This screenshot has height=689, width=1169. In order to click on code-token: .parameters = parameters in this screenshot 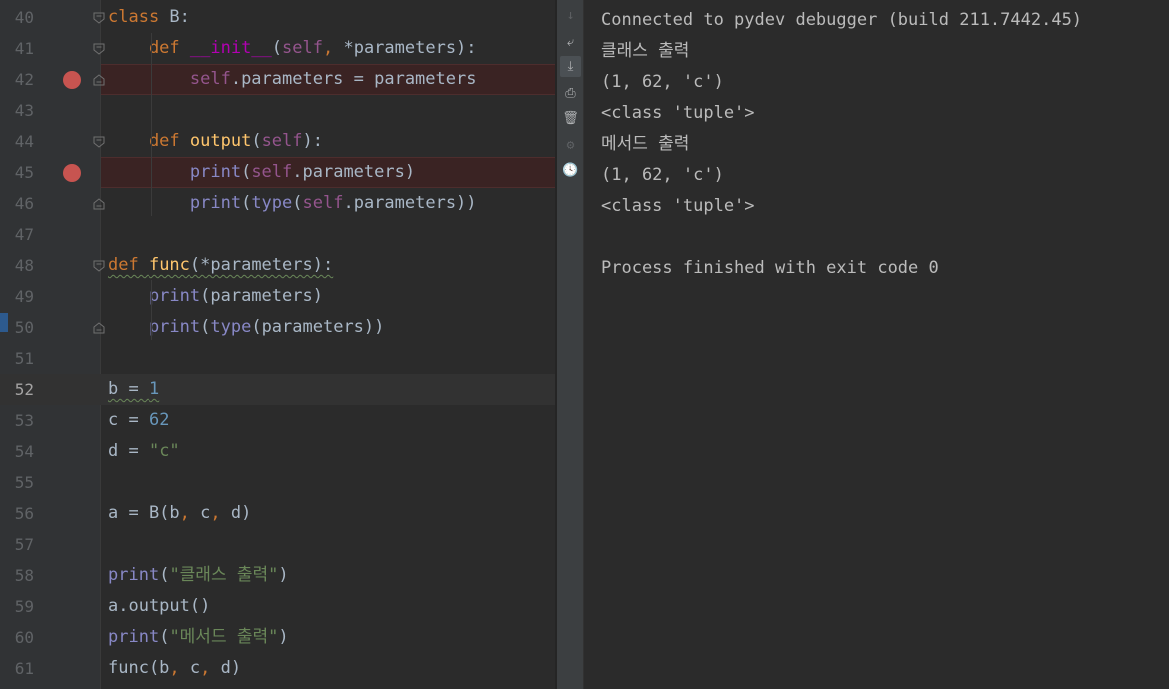, I will do `click(353, 79)`.